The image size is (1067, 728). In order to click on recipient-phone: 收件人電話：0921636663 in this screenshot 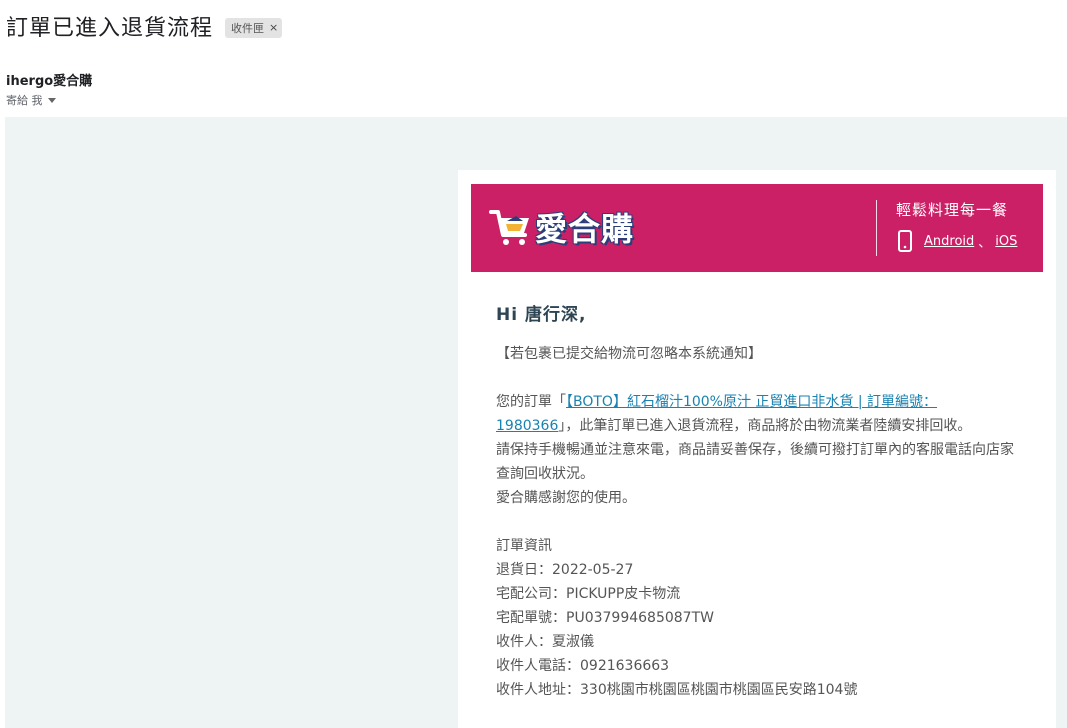, I will do `click(583, 666)`.